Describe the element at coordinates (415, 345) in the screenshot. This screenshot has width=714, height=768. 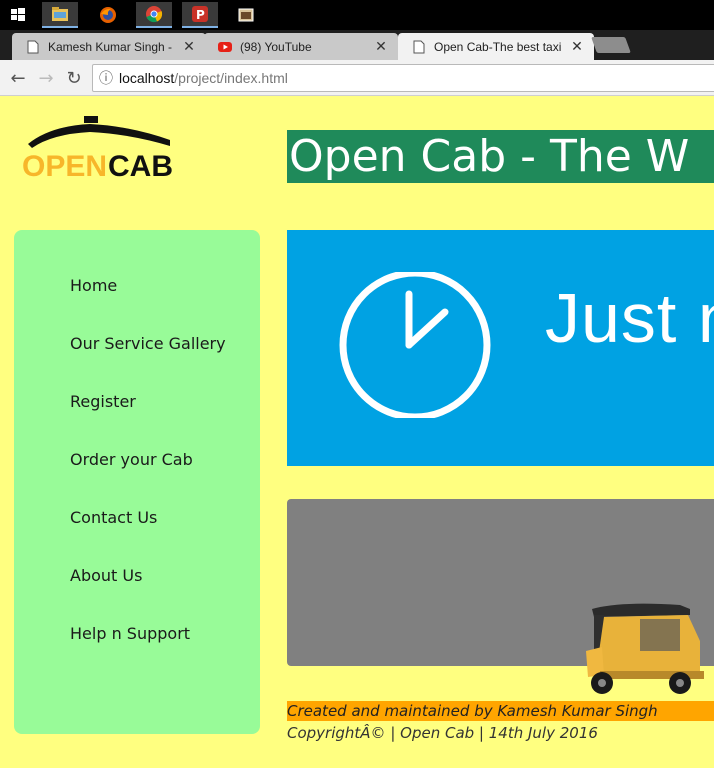
I see `clock-icon` at that location.